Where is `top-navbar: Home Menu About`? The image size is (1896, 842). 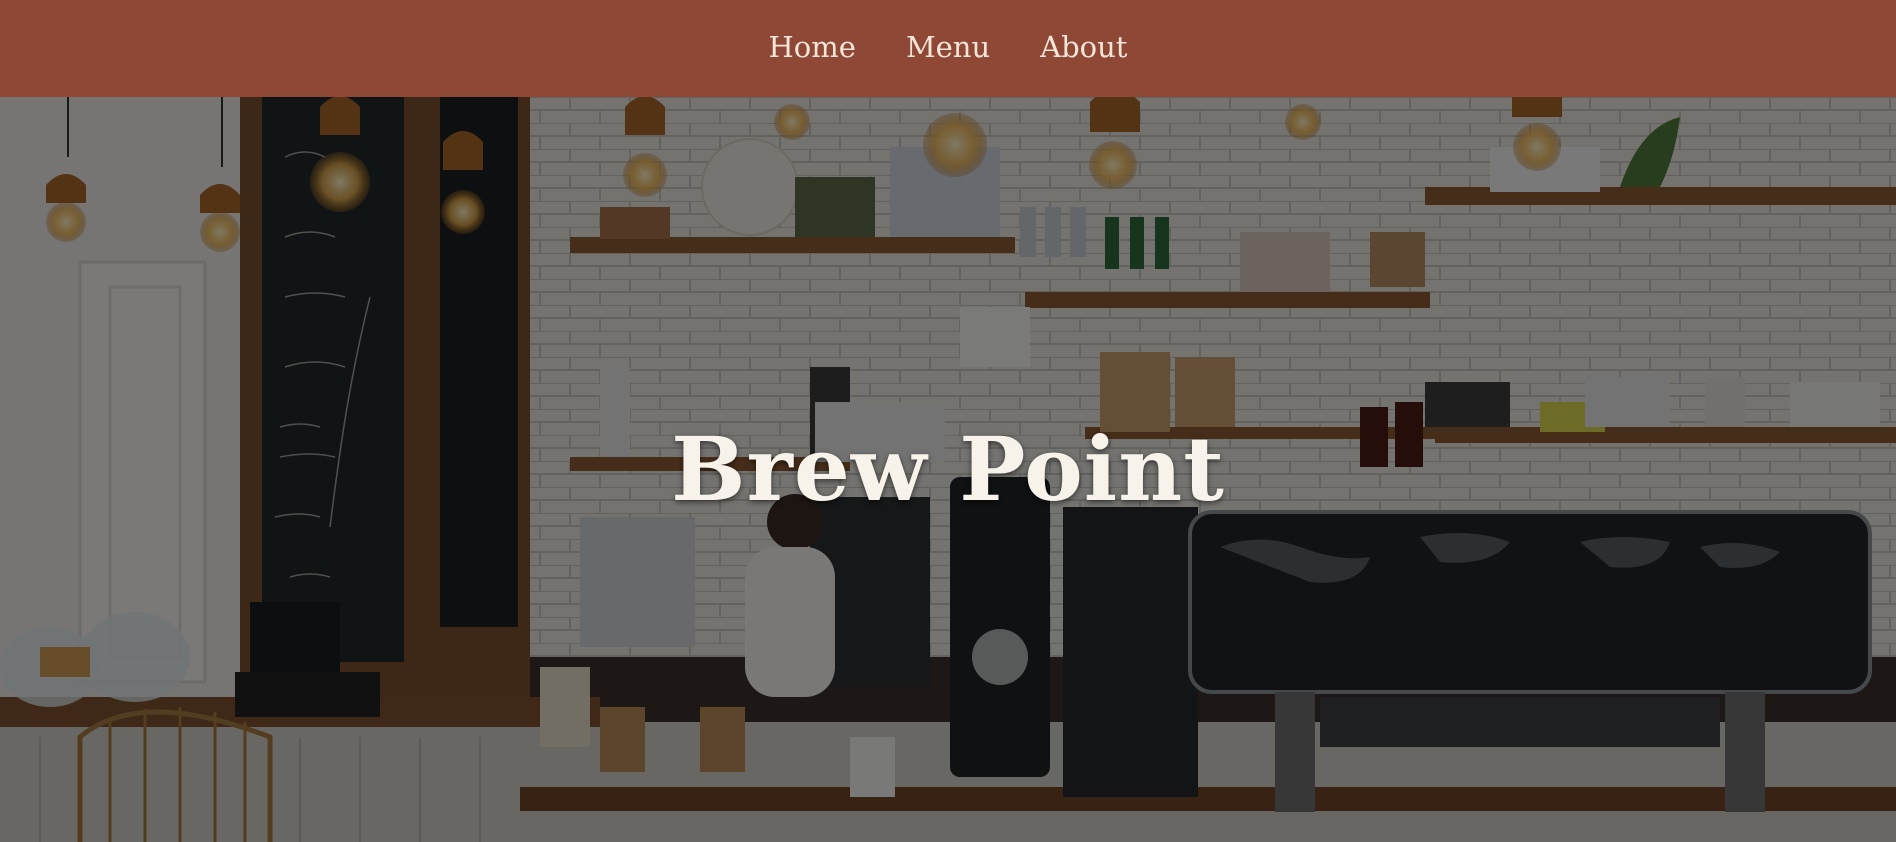 top-navbar: Home Menu About is located at coordinates (948, 48).